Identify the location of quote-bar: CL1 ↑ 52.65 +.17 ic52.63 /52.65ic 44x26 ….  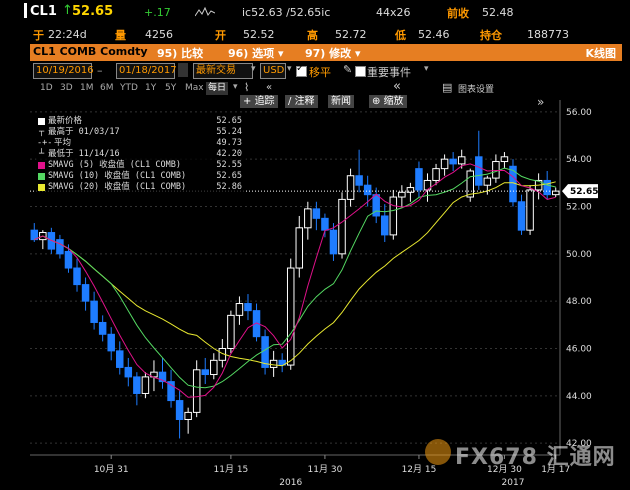
(315, 12).